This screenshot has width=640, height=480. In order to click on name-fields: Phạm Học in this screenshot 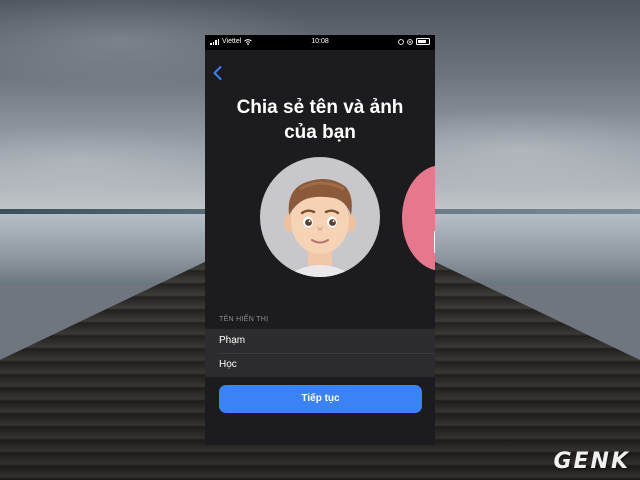, I will do `click(320, 353)`.